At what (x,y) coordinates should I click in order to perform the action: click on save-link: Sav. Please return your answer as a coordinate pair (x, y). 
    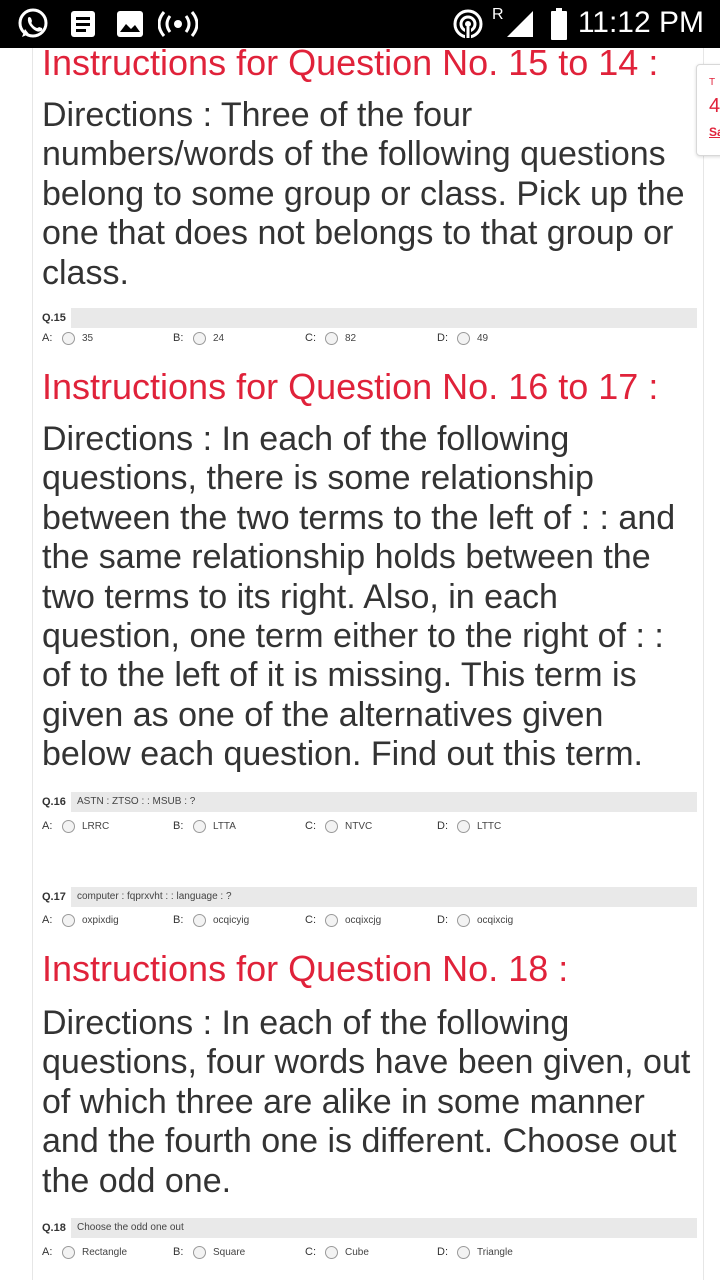
    Looking at the image, I should click on (714, 132).